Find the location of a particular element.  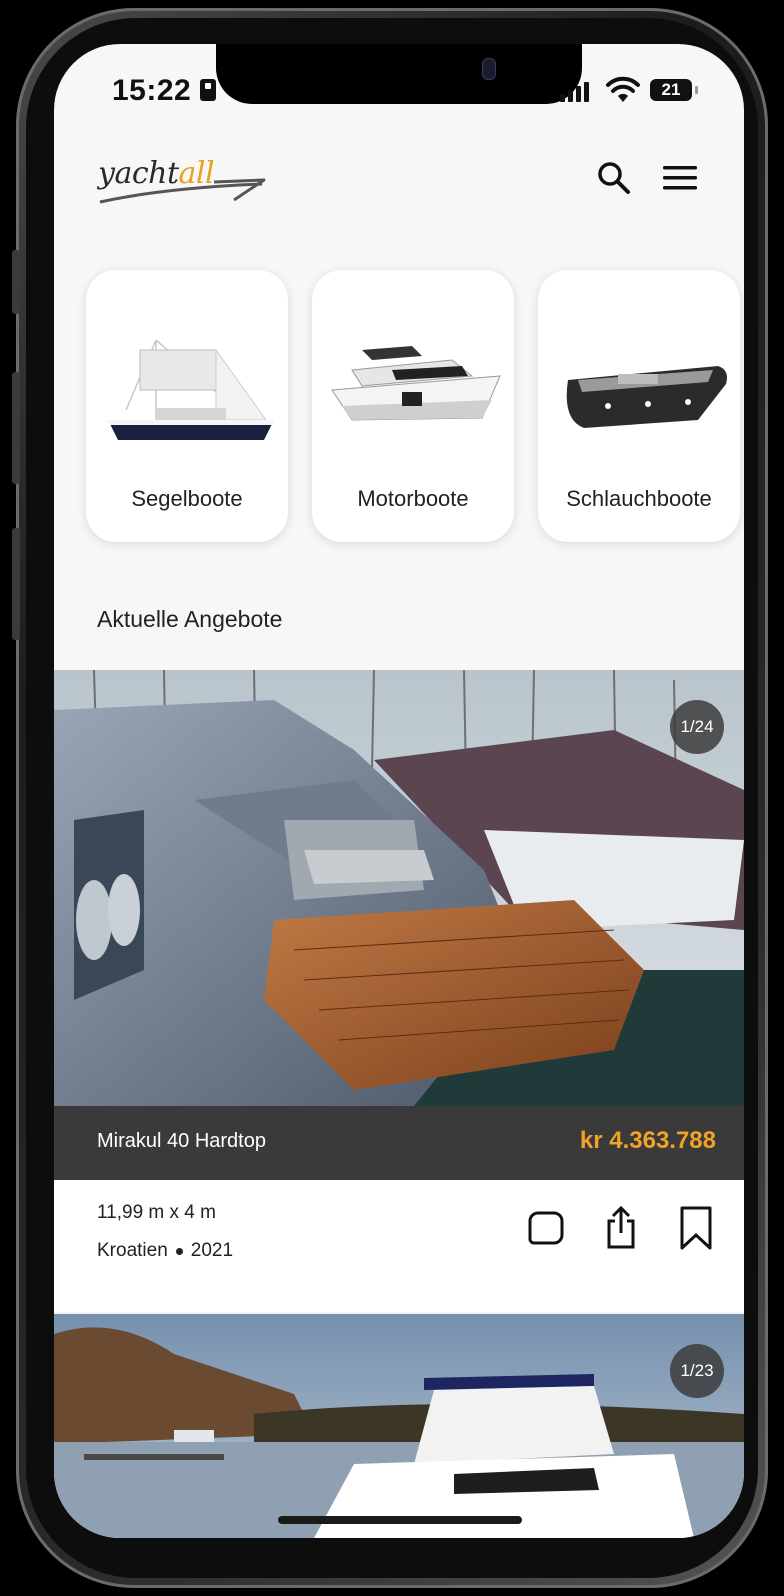

yacht-photo is located at coordinates (399, 1426).